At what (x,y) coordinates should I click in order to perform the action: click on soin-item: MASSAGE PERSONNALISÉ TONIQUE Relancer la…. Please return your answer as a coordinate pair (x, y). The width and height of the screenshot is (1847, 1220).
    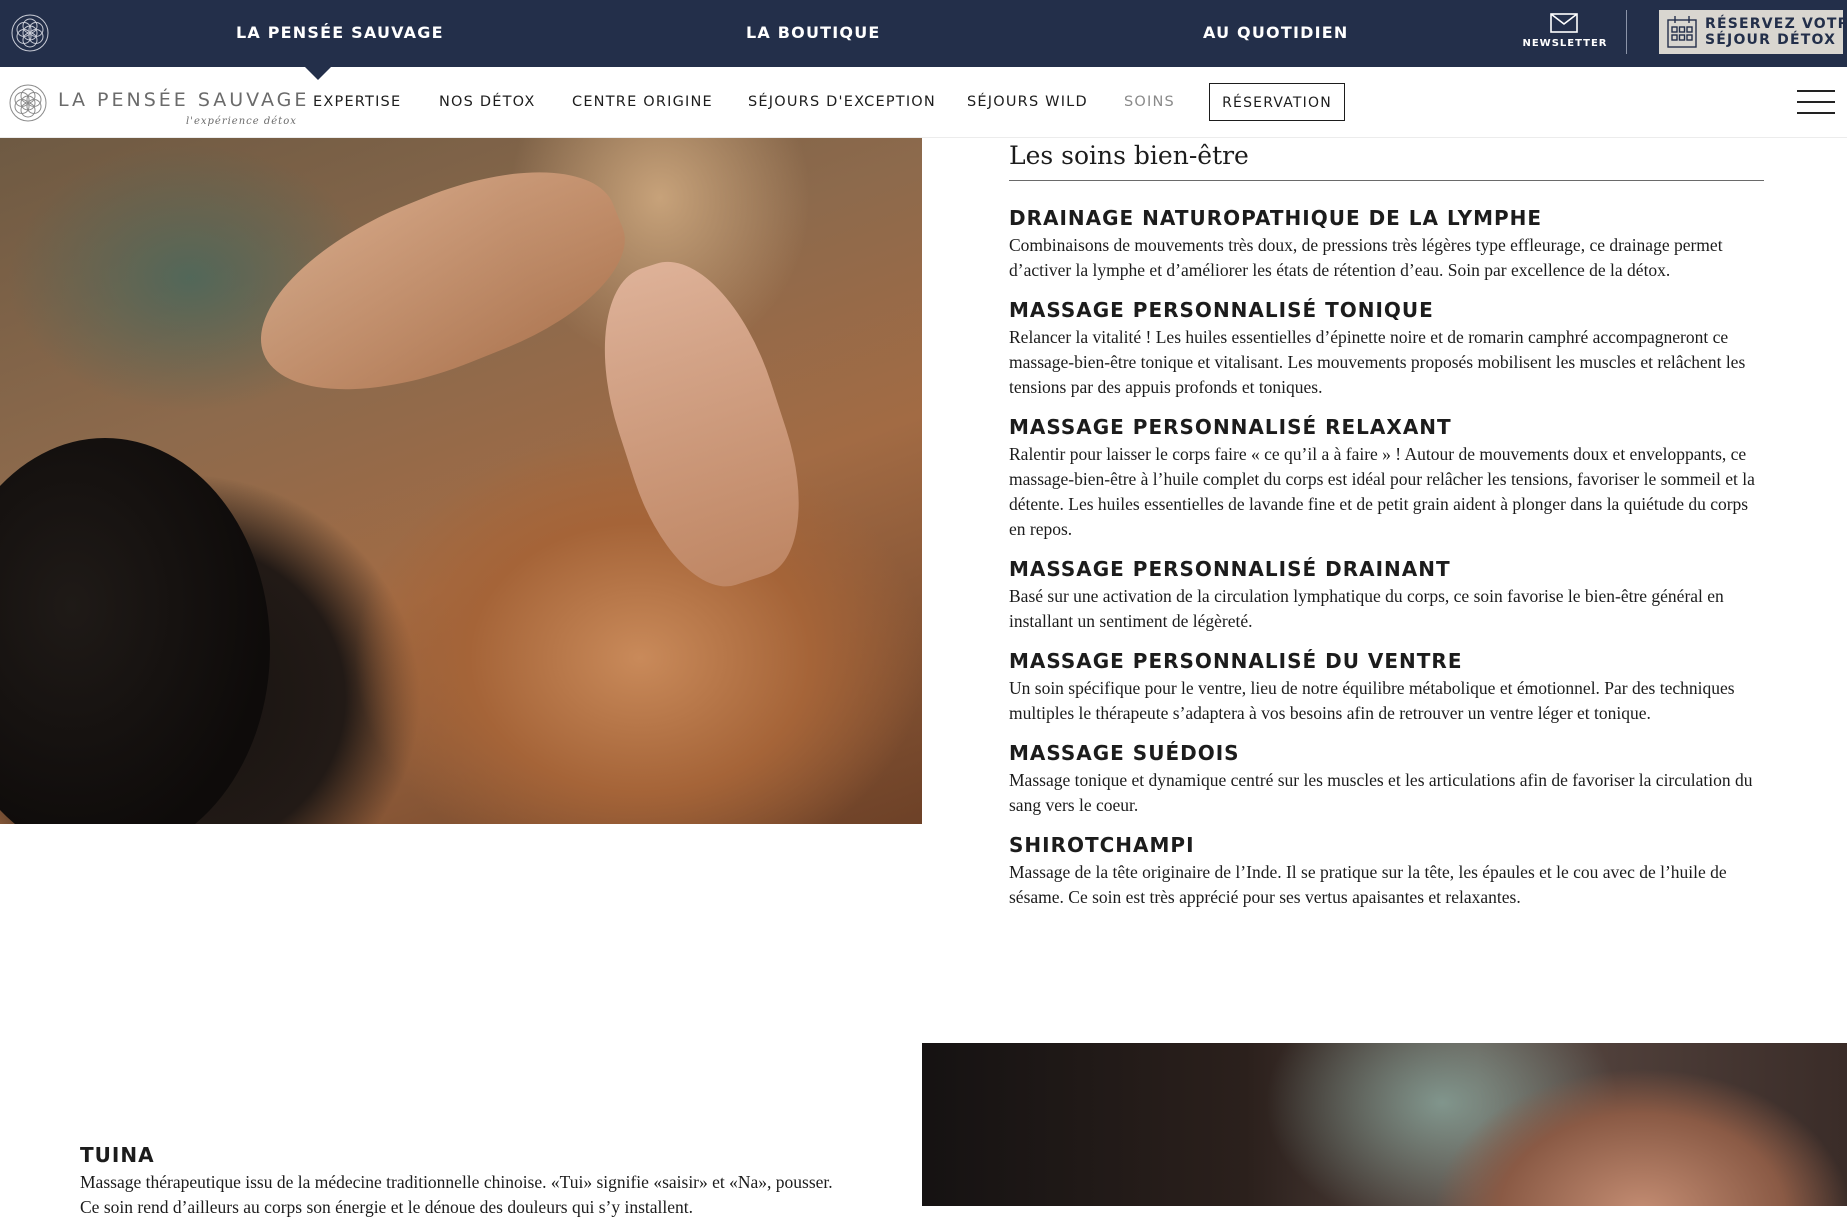
    Looking at the image, I should click on (1386, 347).